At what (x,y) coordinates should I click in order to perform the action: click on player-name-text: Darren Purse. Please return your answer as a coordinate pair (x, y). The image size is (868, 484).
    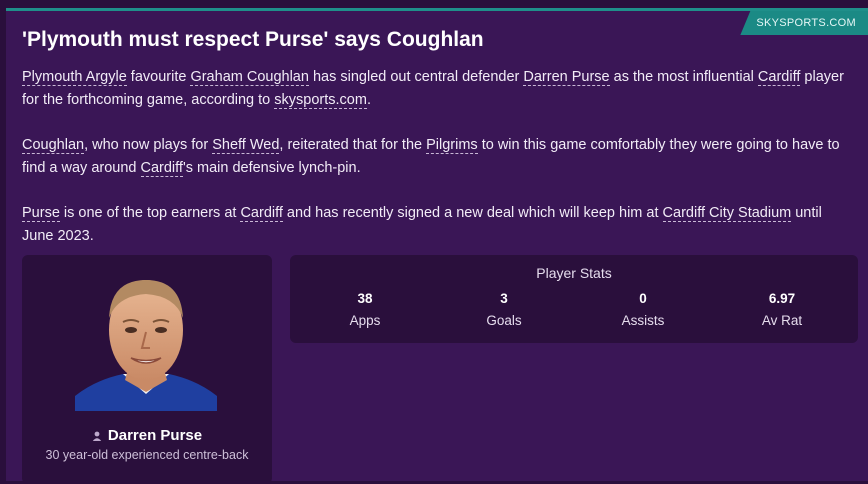
    Looking at the image, I should click on (155, 435).